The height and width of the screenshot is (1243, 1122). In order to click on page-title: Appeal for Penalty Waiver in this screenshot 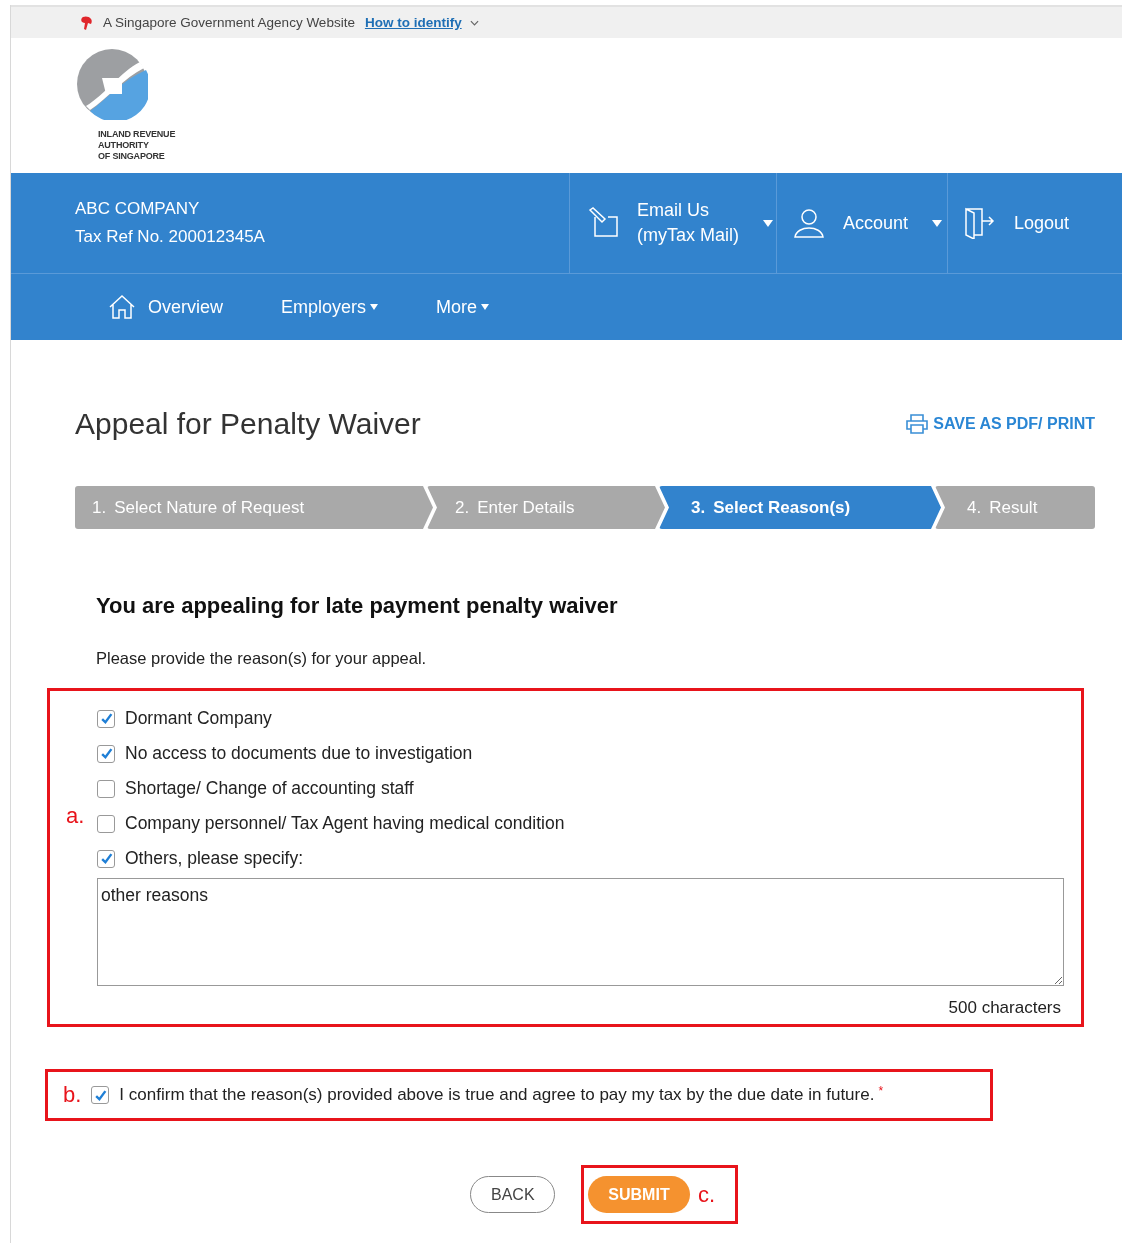, I will do `click(248, 424)`.